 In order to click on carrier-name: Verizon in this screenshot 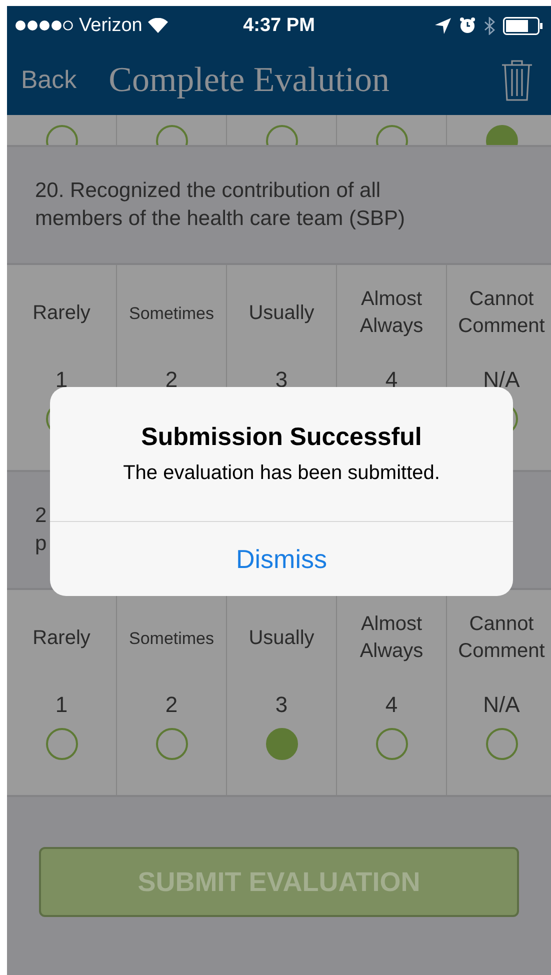, I will do `click(110, 25)`.